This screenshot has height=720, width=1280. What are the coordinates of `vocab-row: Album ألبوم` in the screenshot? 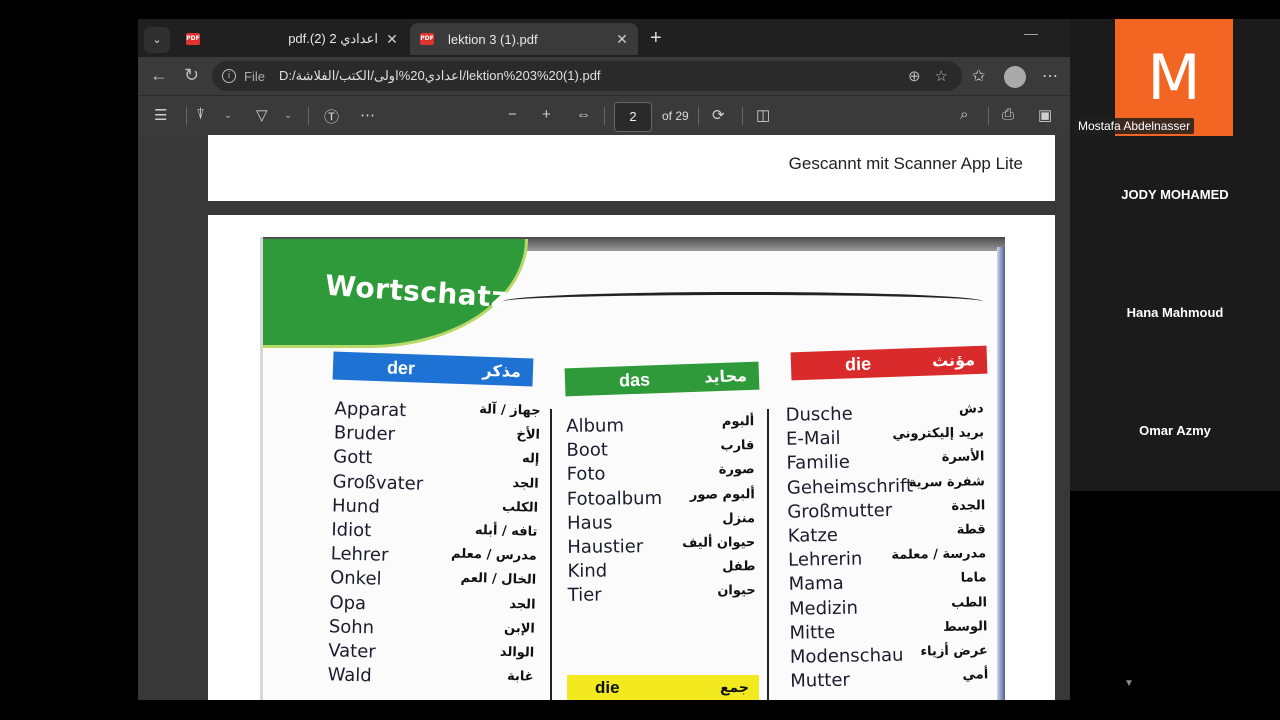 It's located at (660, 427).